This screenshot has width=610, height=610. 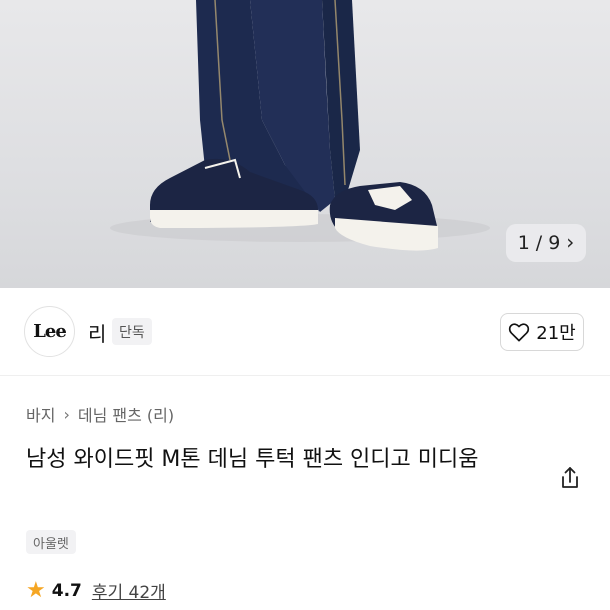 I want to click on counter-total: 9, so click(x=554, y=243).